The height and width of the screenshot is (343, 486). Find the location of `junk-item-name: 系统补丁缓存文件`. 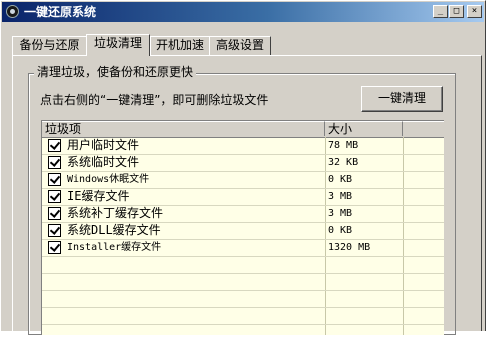

junk-item-name: 系统补丁缓存文件 is located at coordinates (115, 213).